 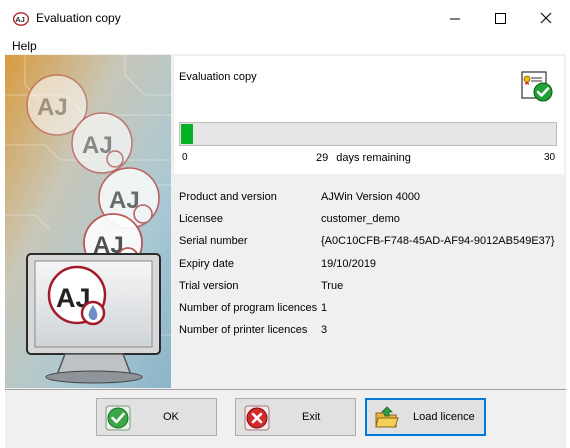 I want to click on minimize-icon, so click(x=455, y=19).